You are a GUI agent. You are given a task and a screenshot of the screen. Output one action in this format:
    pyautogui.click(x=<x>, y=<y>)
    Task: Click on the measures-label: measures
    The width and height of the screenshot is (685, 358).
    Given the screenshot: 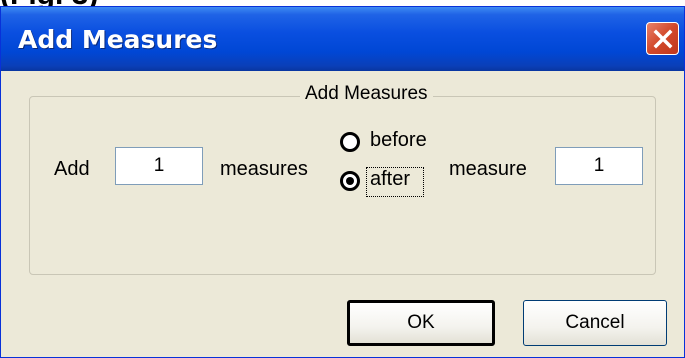 What is the action you would take?
    pyautogui.click(x=264, y=169)
    